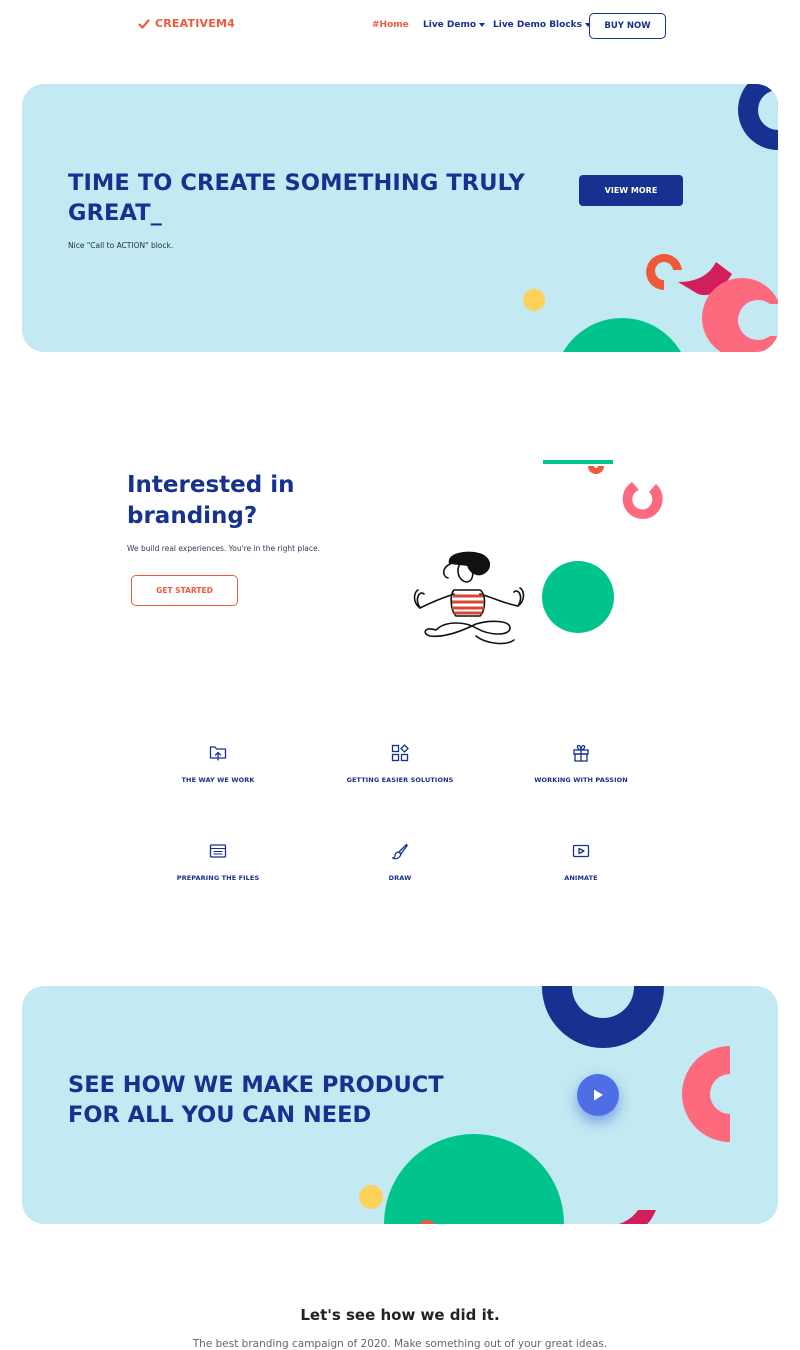  Describe the element at coordinates (450, 25) in the screenshot. I see `nav-live-demo-label: Live Demo` at that location.